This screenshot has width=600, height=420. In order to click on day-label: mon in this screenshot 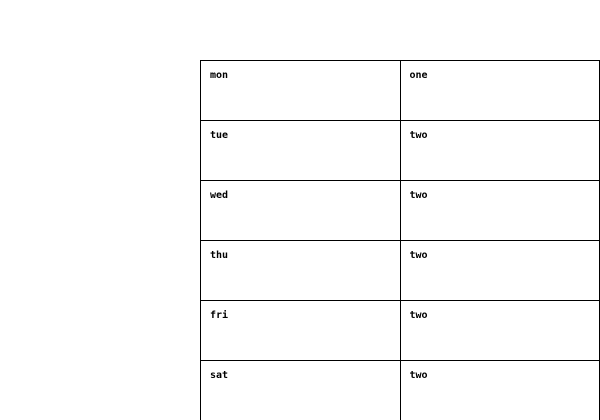, I will do `click(219, 75)`.